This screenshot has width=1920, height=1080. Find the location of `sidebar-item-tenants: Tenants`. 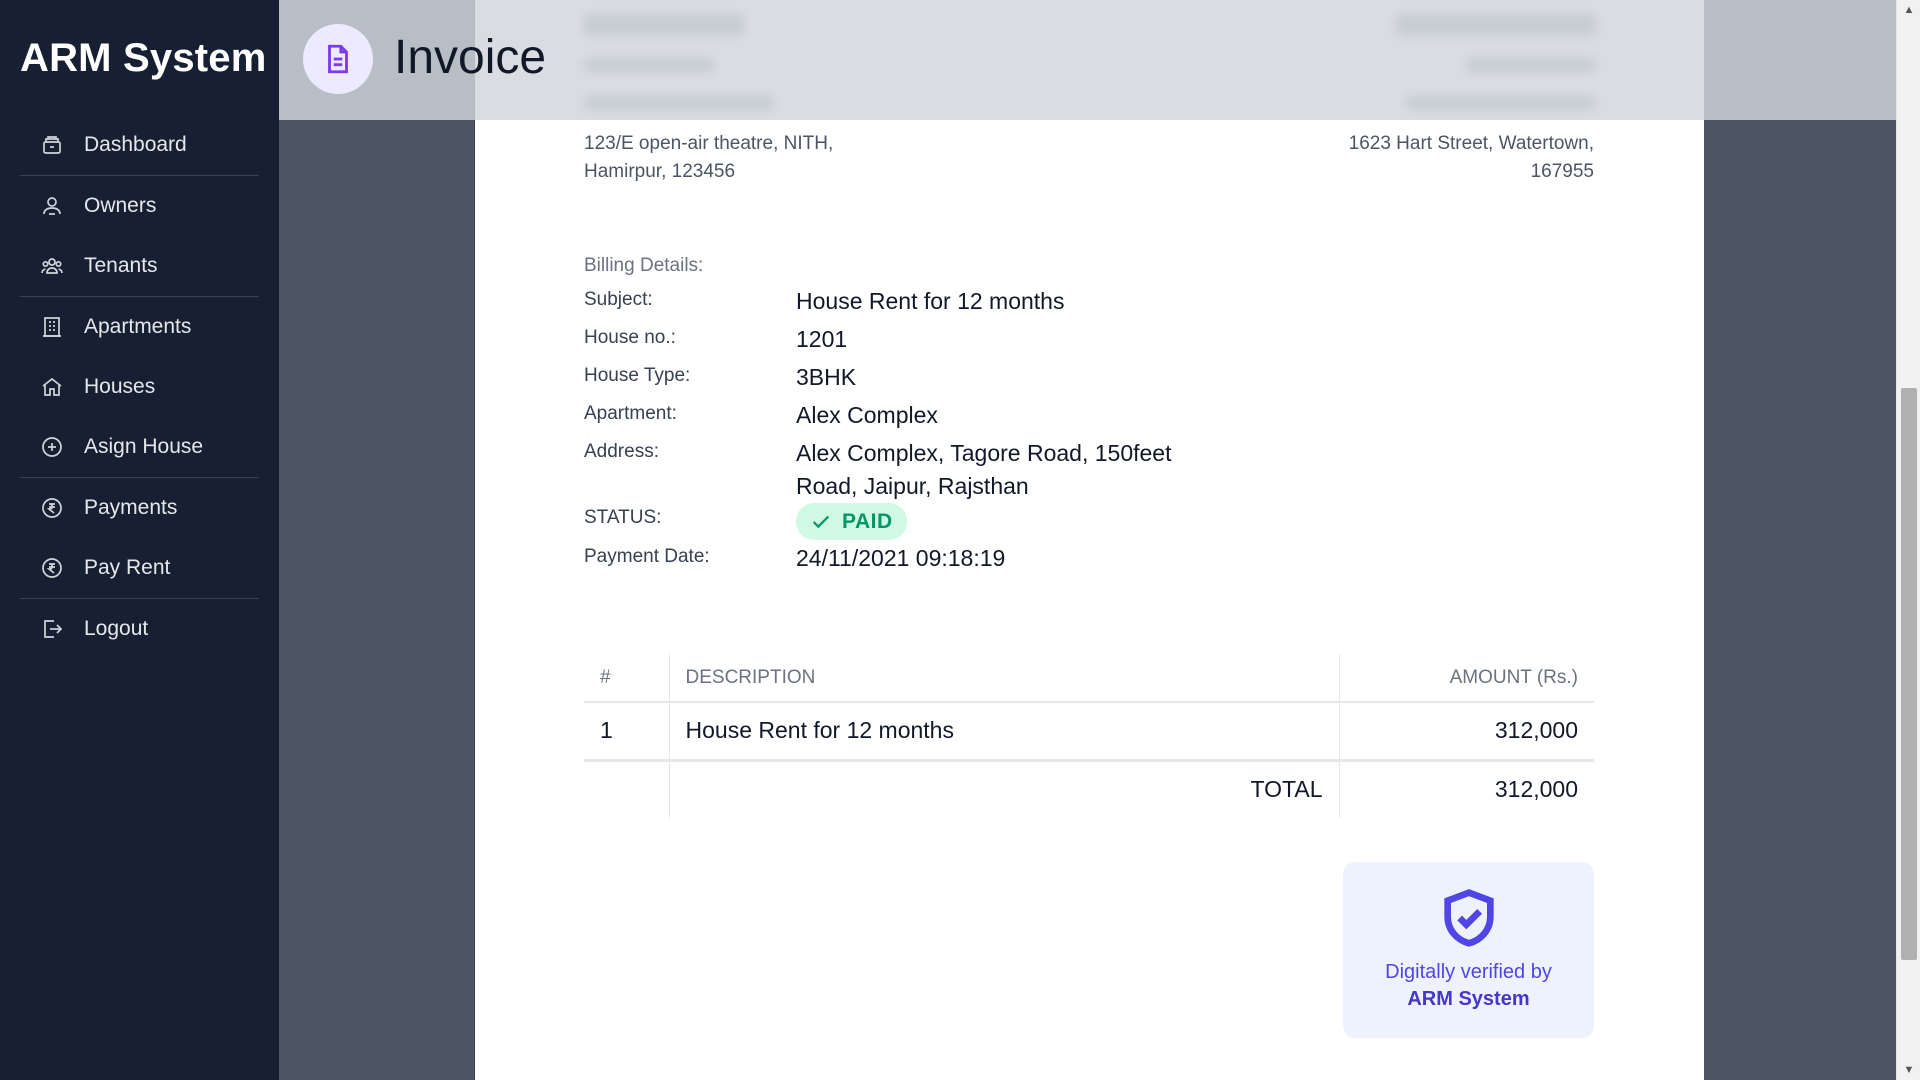

sidebar-item-tenants: Tenants is located at coordinates (139, 266).